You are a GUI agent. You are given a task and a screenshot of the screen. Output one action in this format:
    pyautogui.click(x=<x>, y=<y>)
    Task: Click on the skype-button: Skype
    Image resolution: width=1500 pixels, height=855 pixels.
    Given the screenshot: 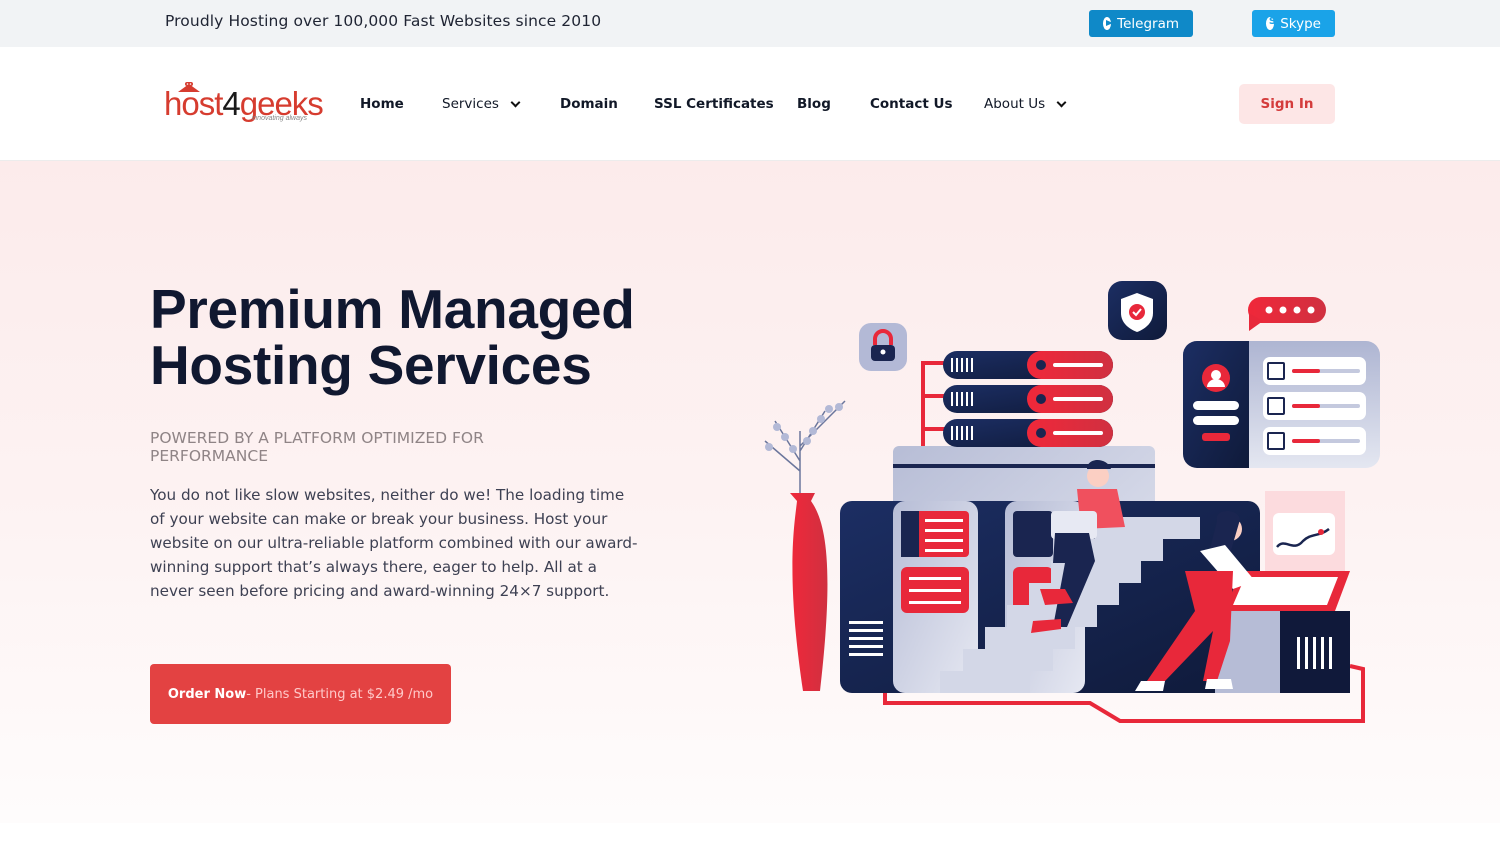 What is the action you would take?
    pyautogui.click(x=1293, y=23)
    